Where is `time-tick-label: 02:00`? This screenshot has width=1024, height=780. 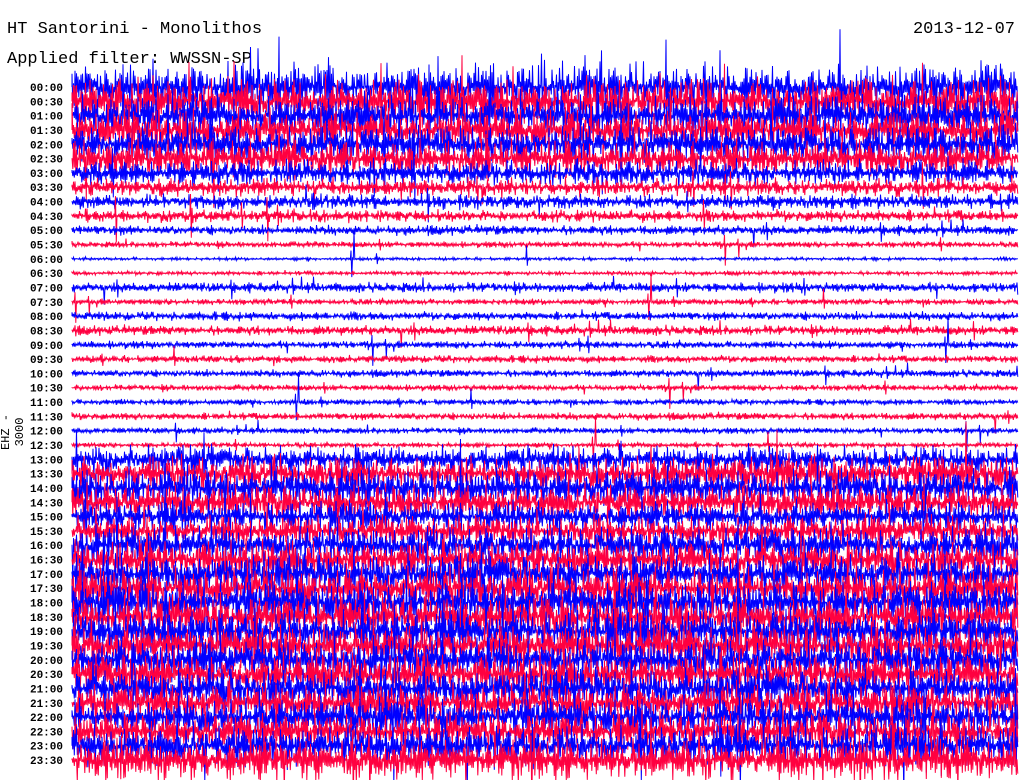
time-tick-label: 02:00 is located at coordinates (46, 146).